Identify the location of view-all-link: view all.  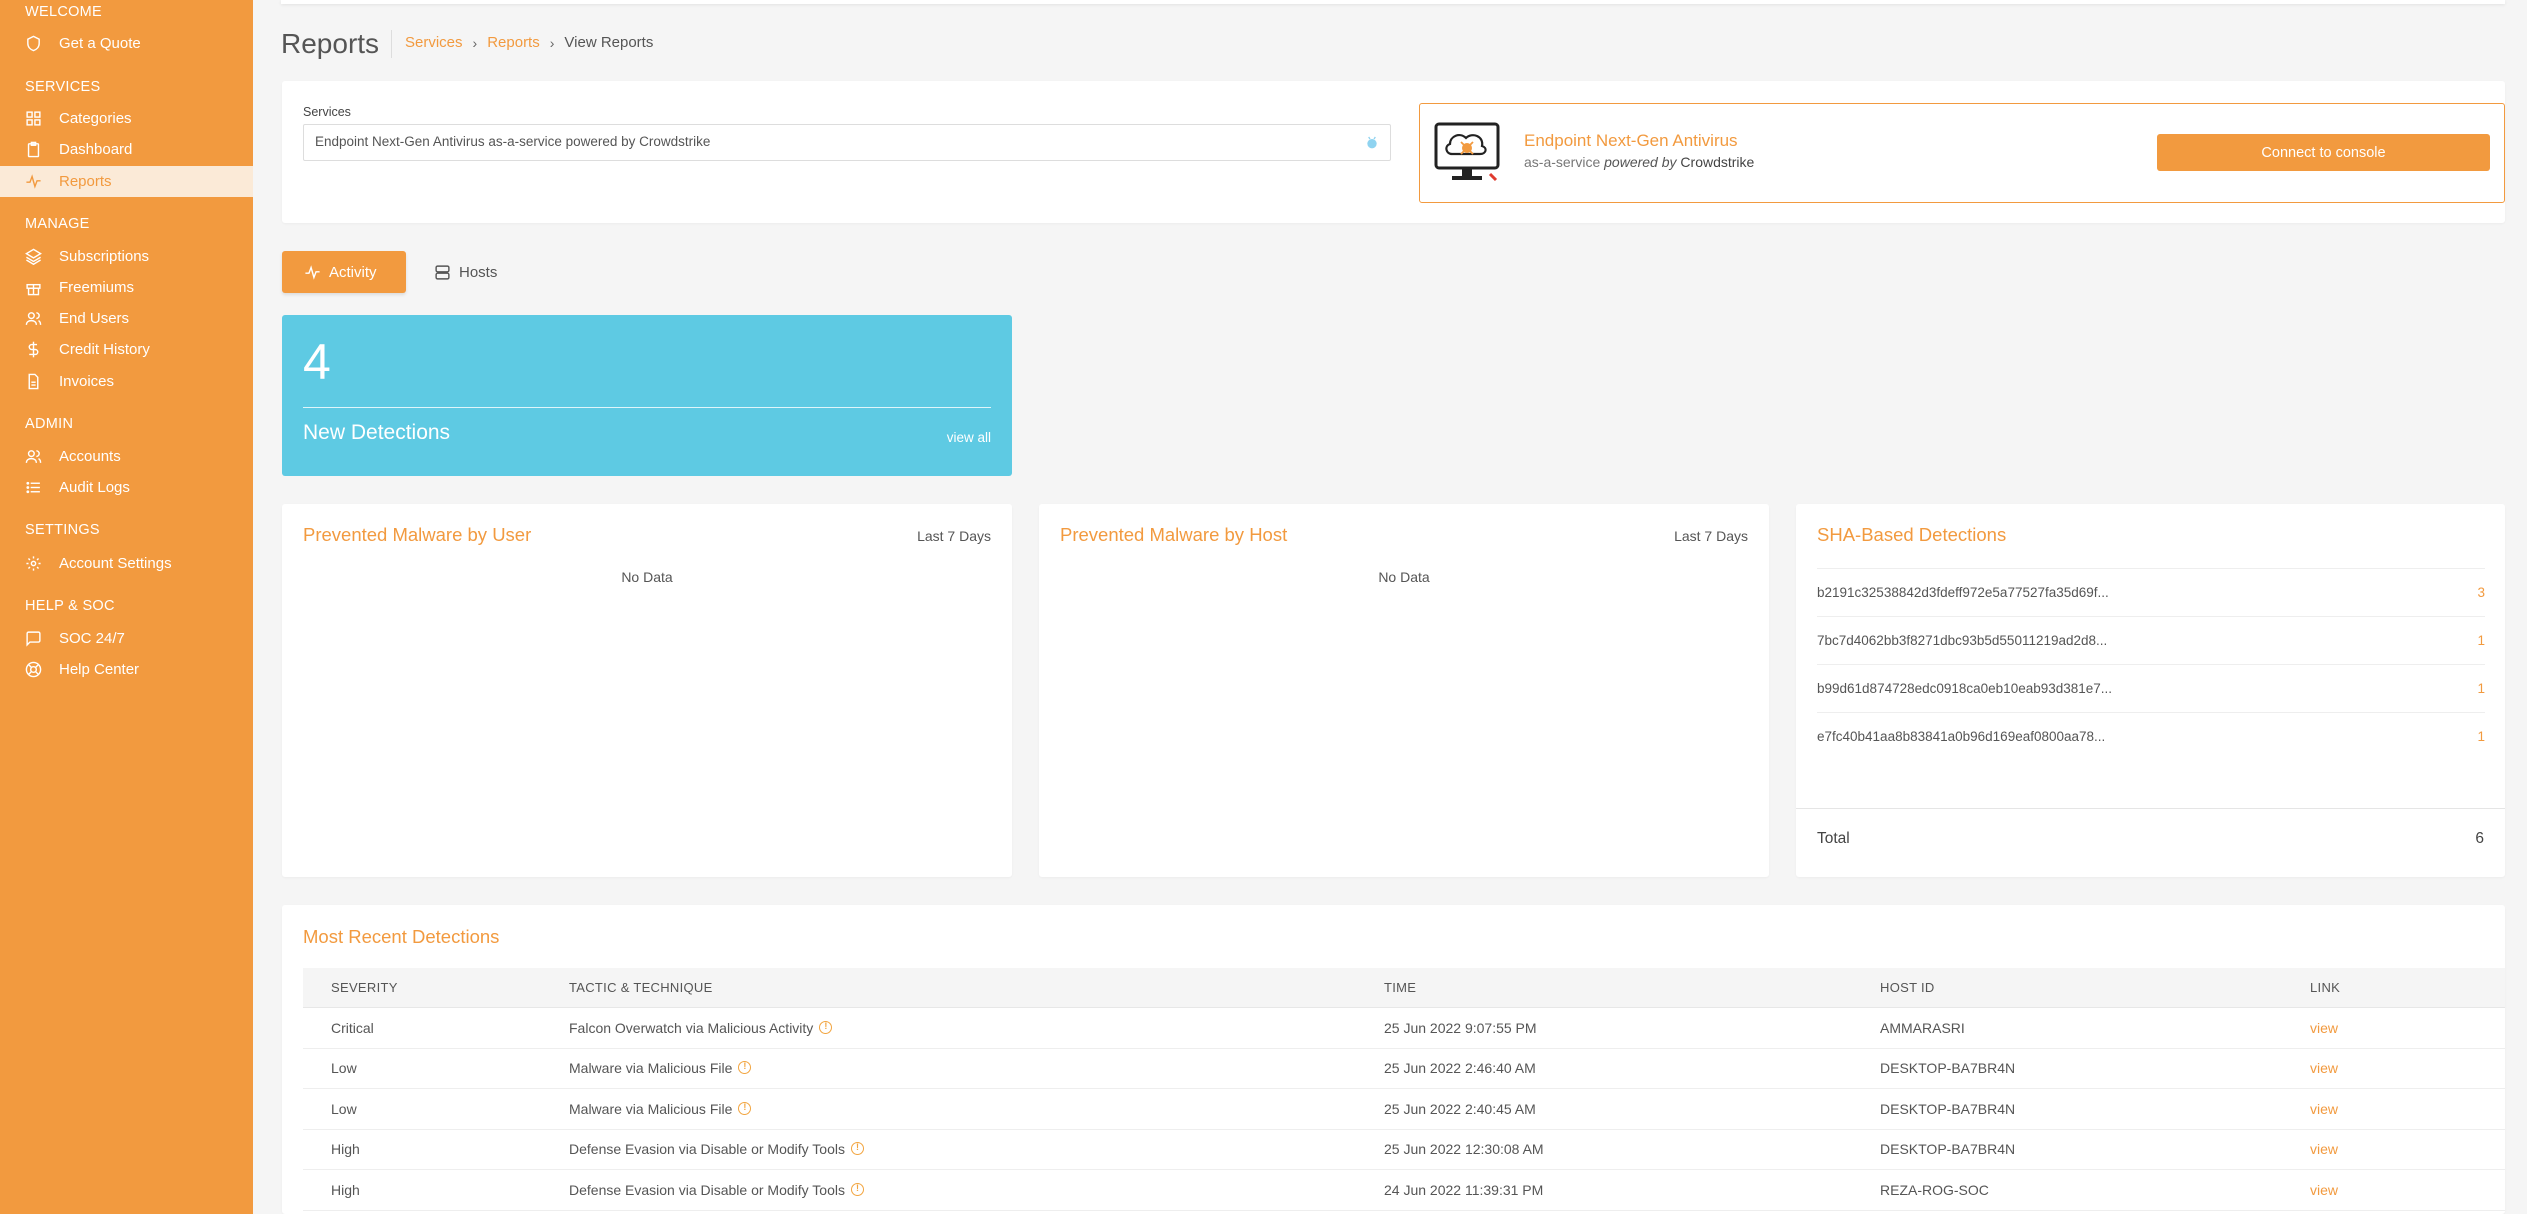
(969, 437).